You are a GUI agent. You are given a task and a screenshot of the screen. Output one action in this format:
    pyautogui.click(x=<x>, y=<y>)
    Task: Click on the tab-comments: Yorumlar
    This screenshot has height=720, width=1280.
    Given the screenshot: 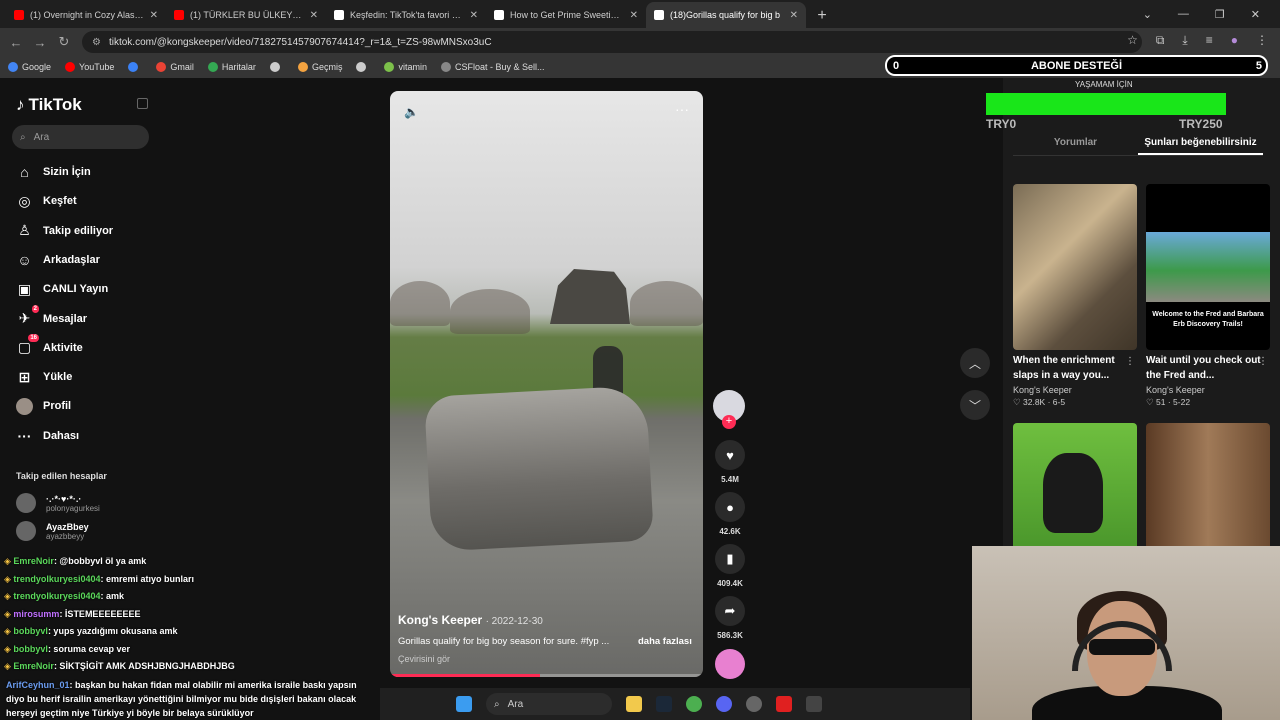 What is the action you would take?
    pyautogui.click(x=1075, y=142)
    